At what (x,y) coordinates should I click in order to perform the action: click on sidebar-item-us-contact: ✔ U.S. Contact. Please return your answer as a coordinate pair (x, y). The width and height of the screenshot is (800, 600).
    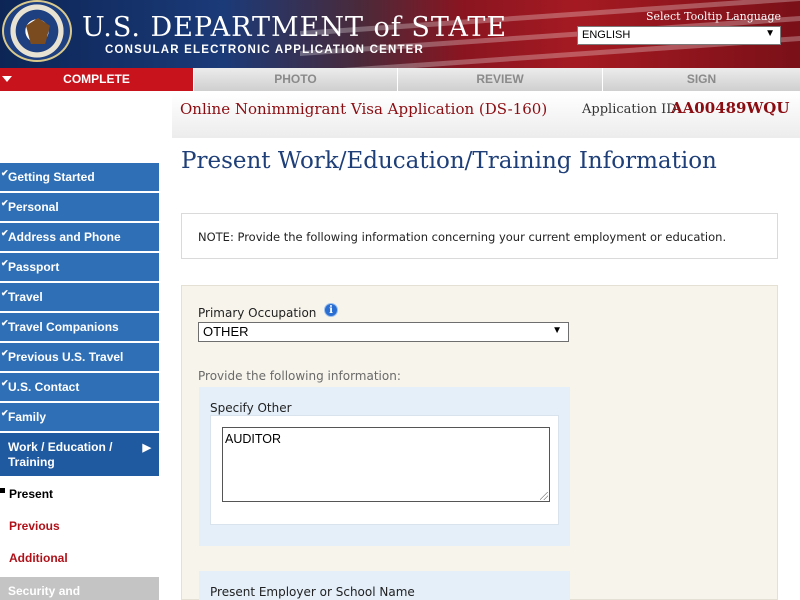
    Looking at the image, I should click on (79, 387).